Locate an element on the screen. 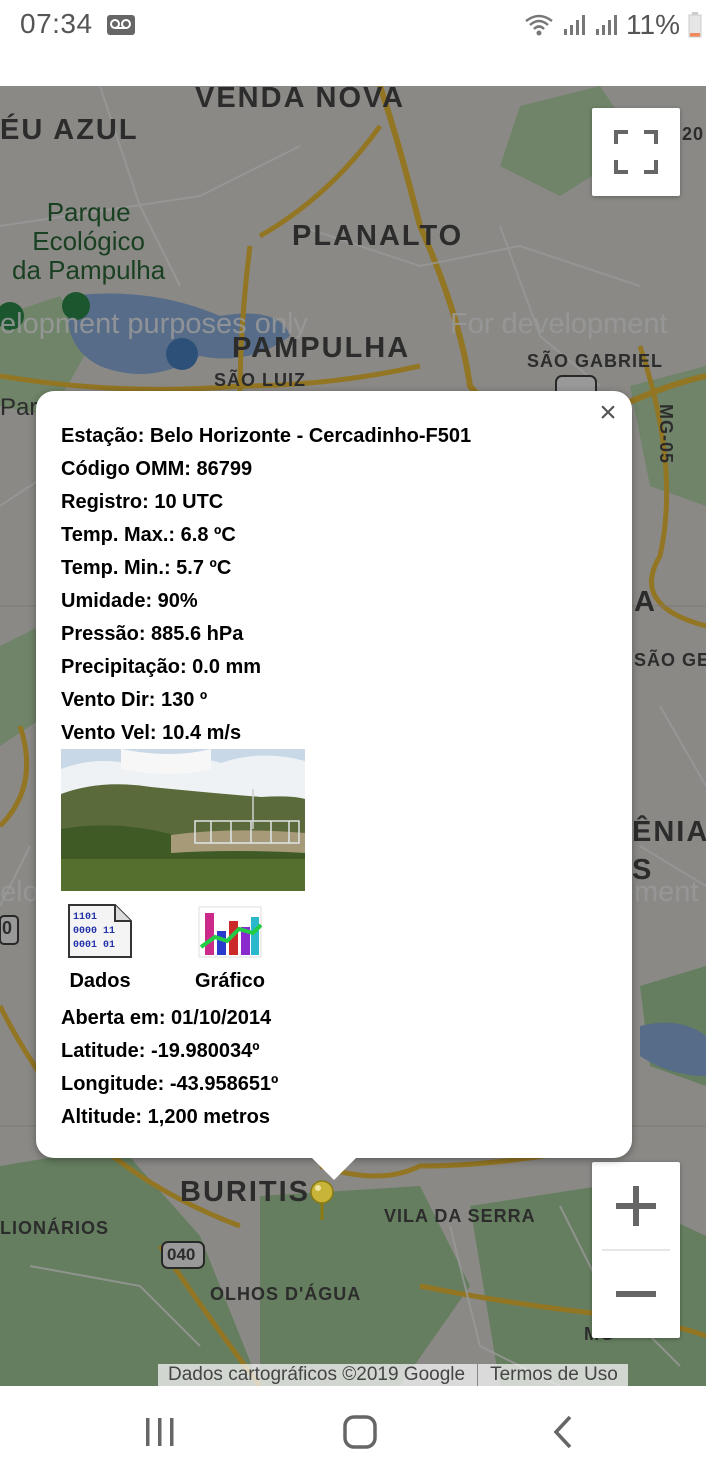  data-download-link: 1101 0000 11 0001 01 Dados is located at coordinates (100, 948).